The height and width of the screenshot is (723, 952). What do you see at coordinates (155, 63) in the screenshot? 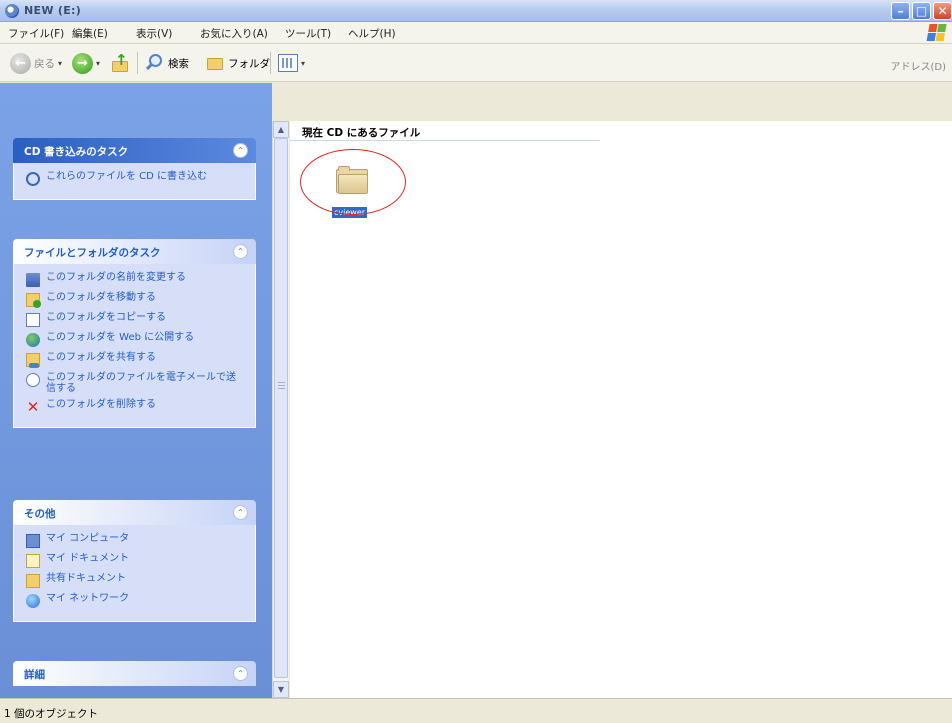
I see `search-icon` at bounding box center [155, 63].